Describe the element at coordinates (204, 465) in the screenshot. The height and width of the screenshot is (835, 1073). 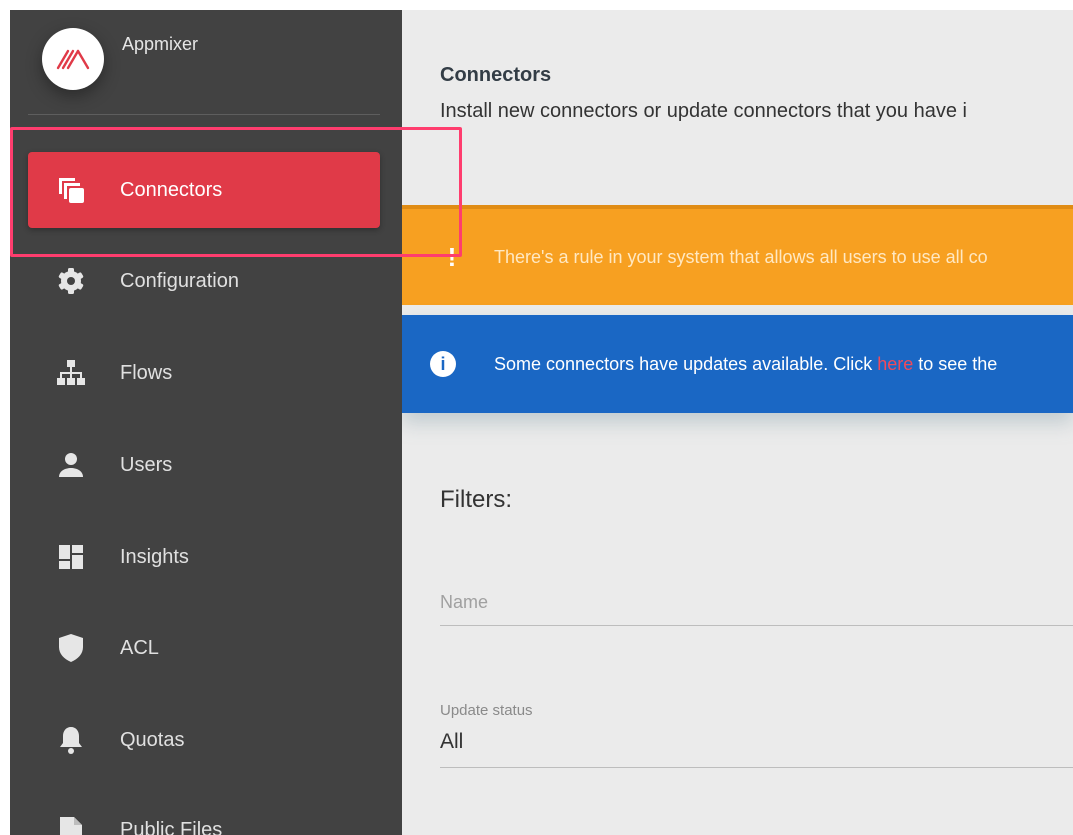
I see `sidebar-item-users: Users` at that location.